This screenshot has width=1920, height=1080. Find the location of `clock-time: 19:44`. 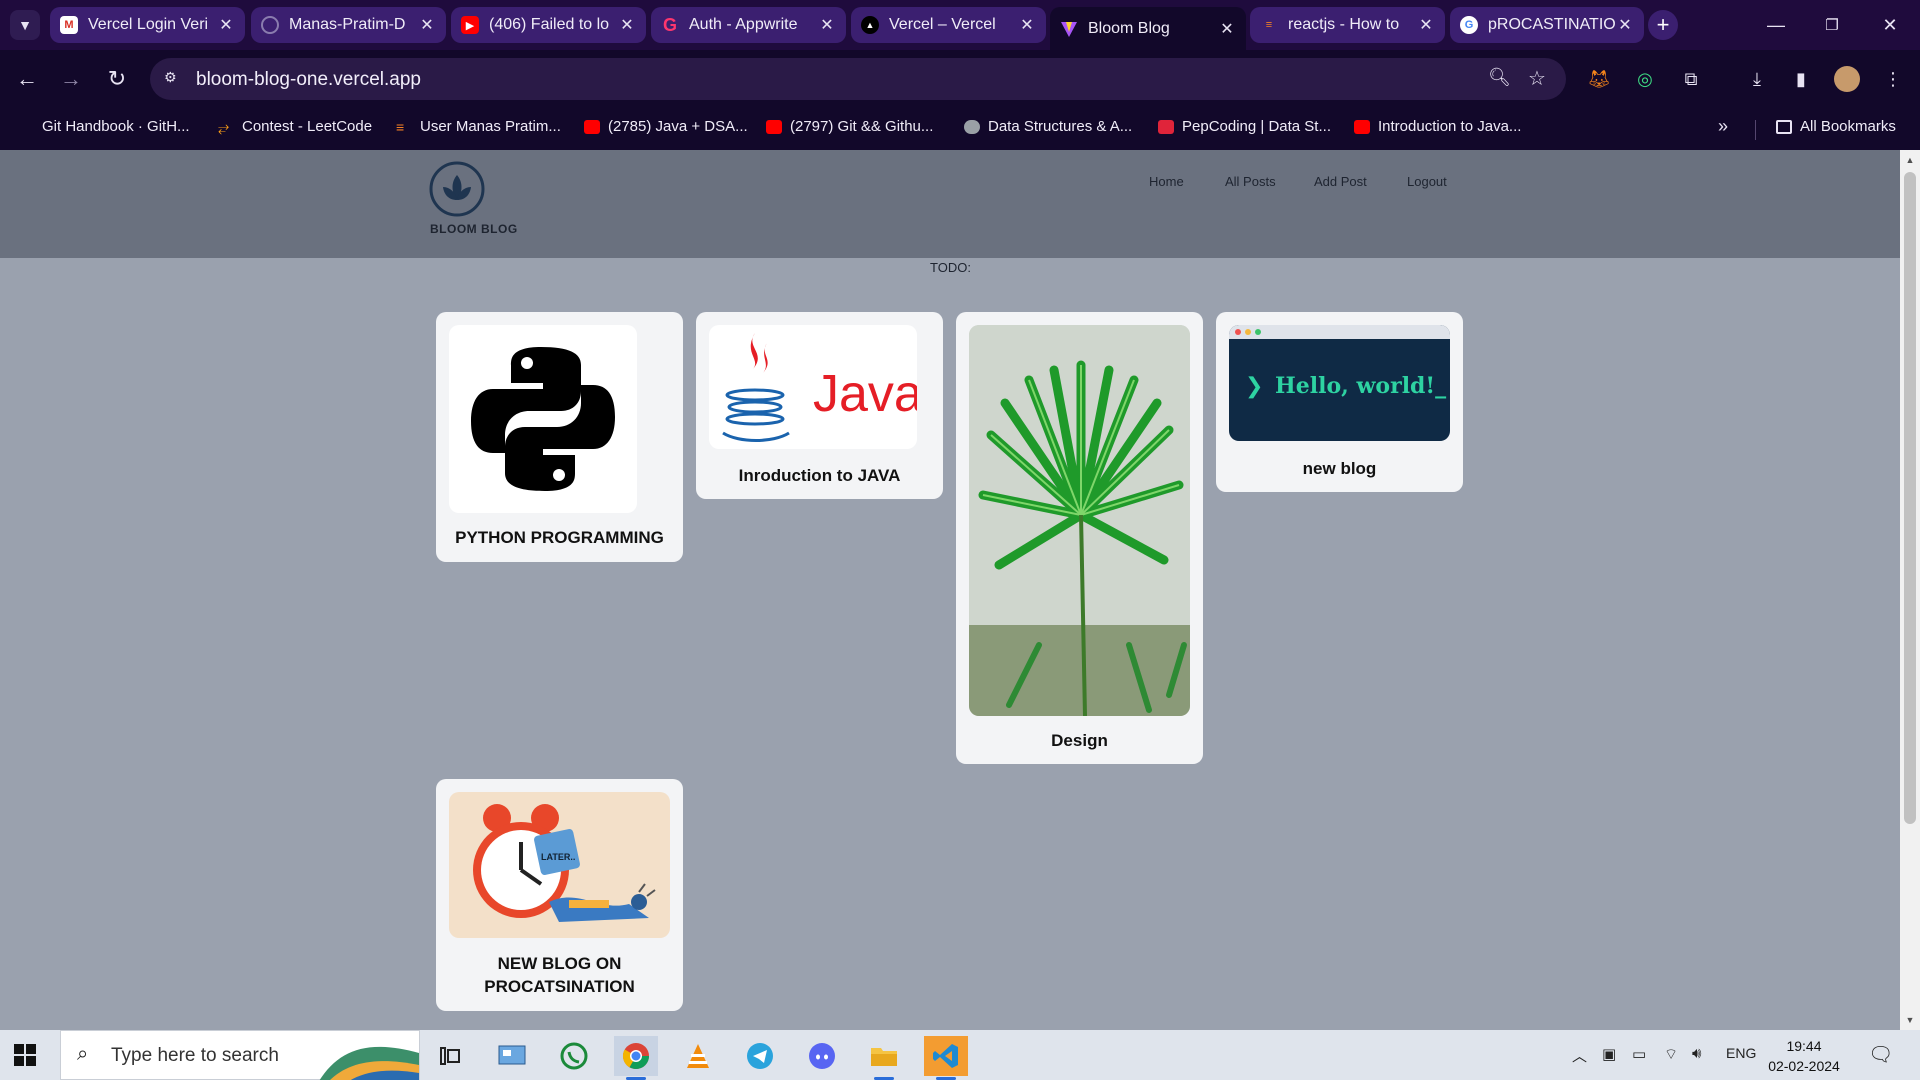

clock-time: 19:44 is located at coordinates (1804, 1046).